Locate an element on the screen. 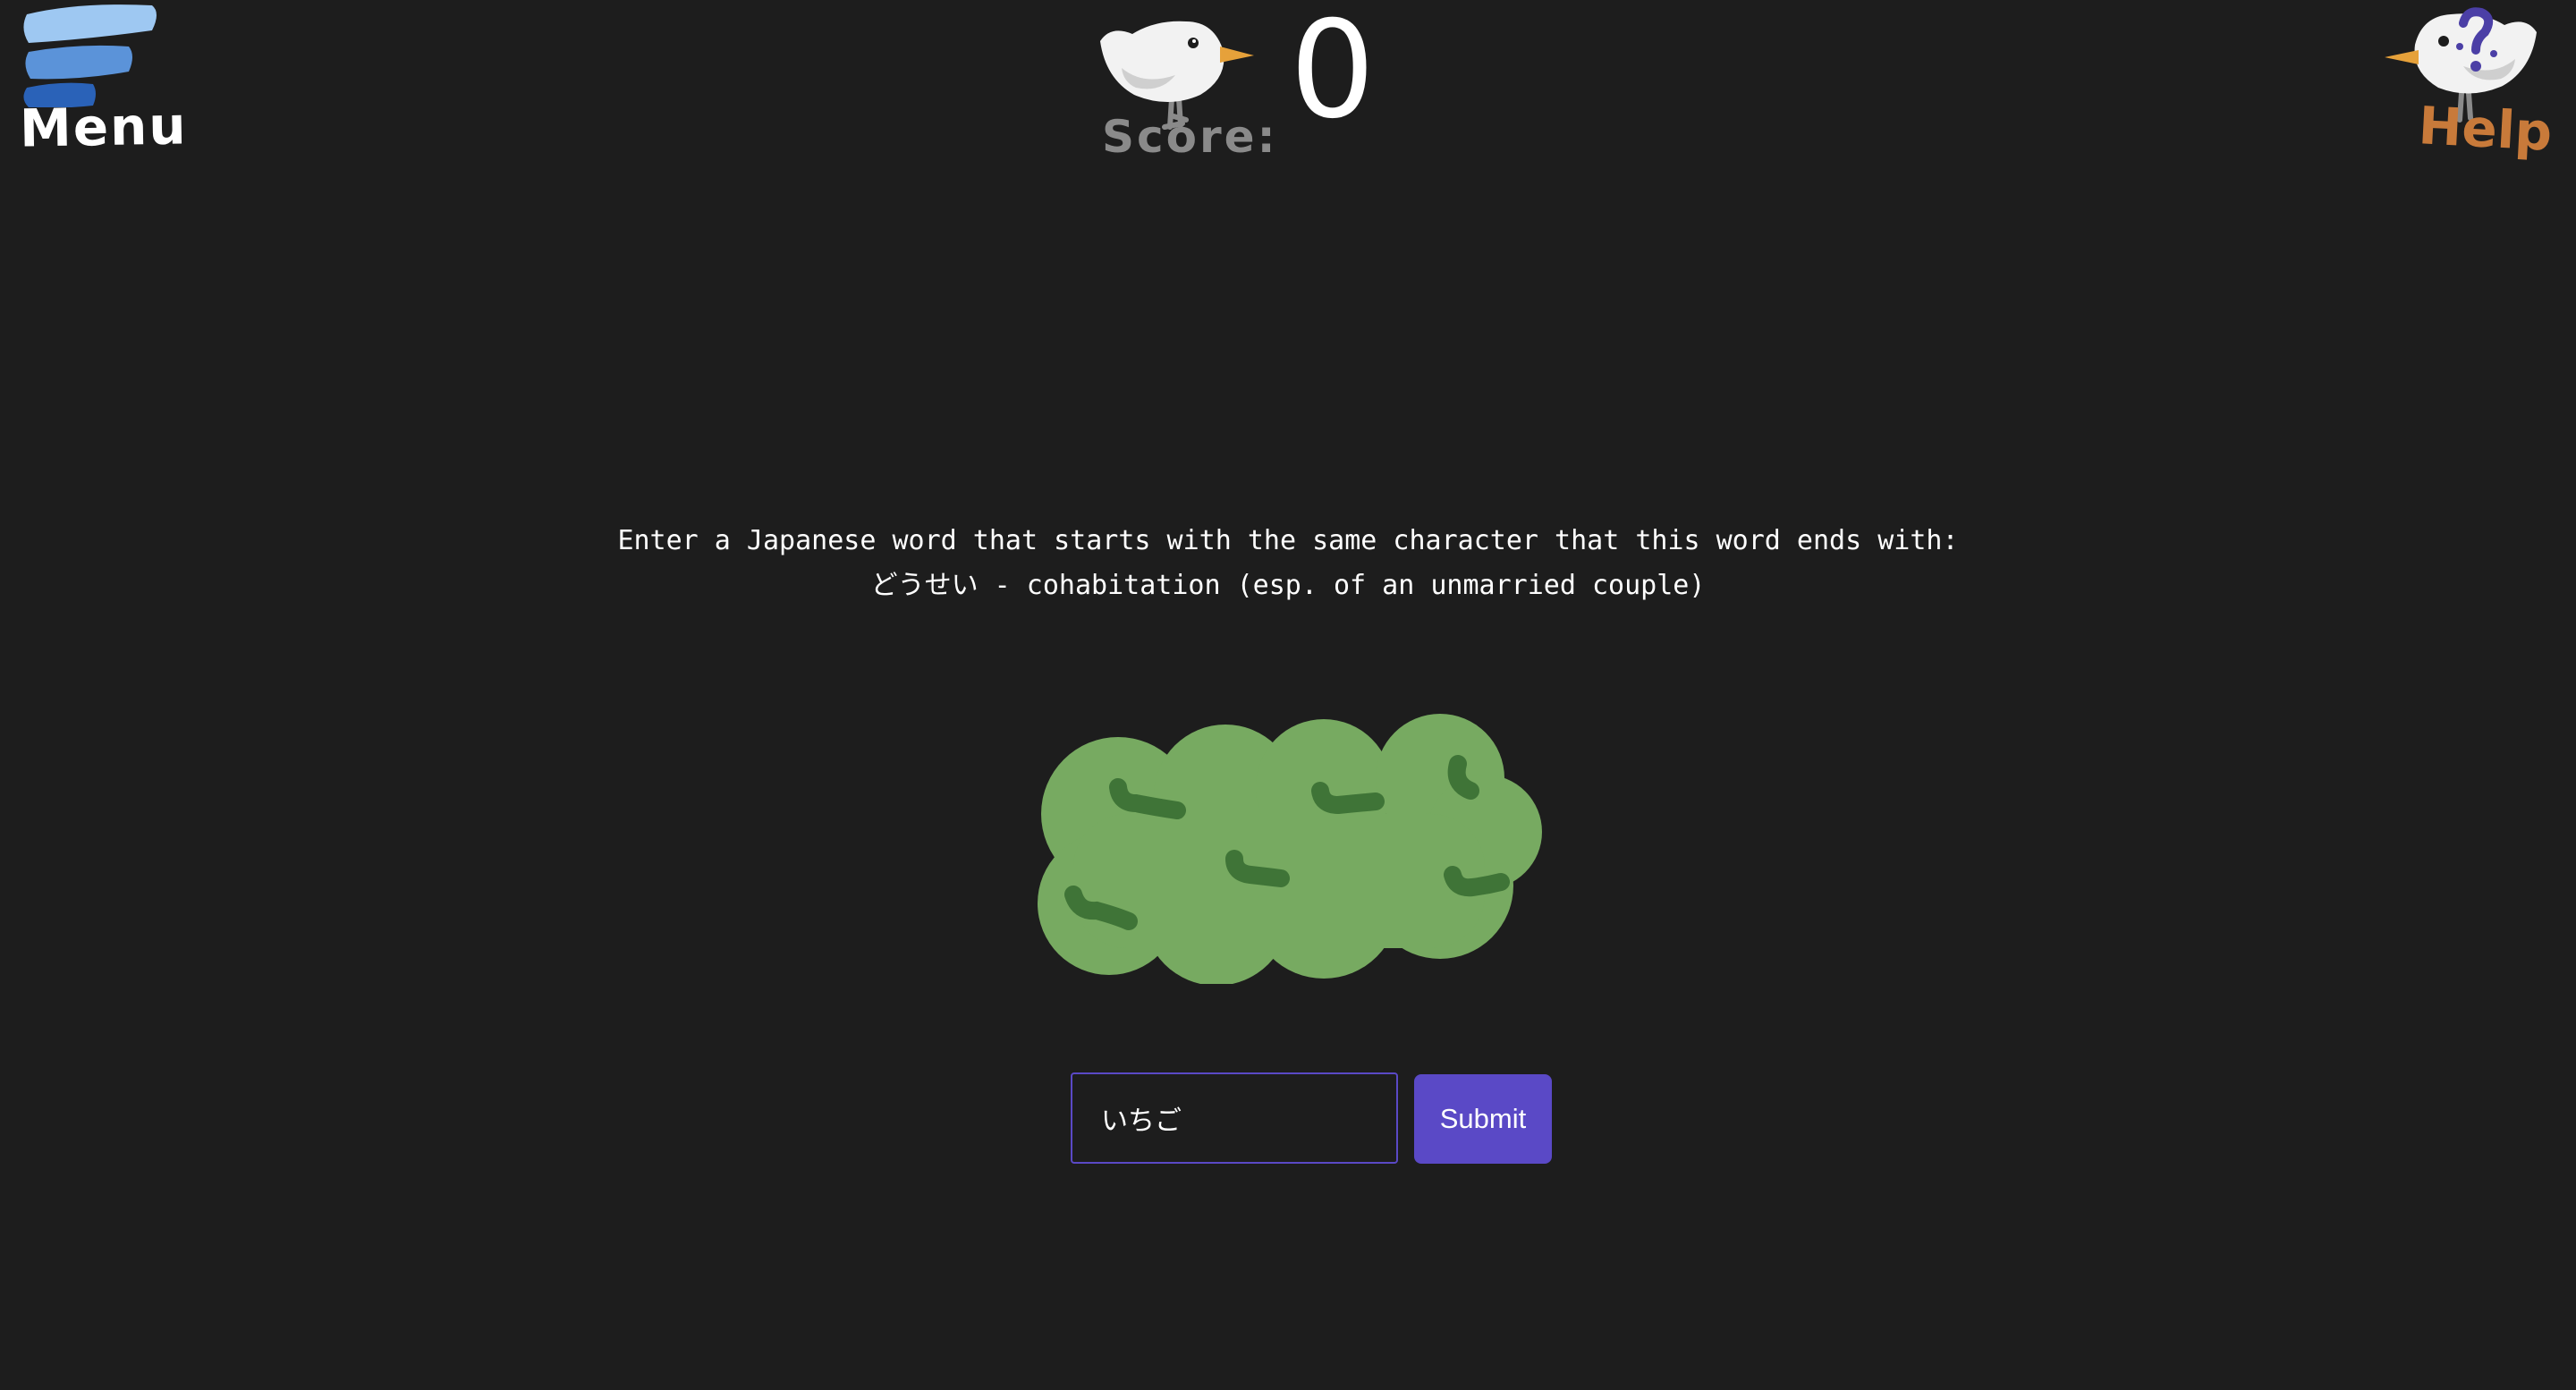 The width and height of the screenshot is (2576, 1390). score-value: 0 is located at coordinates (1333, 74).